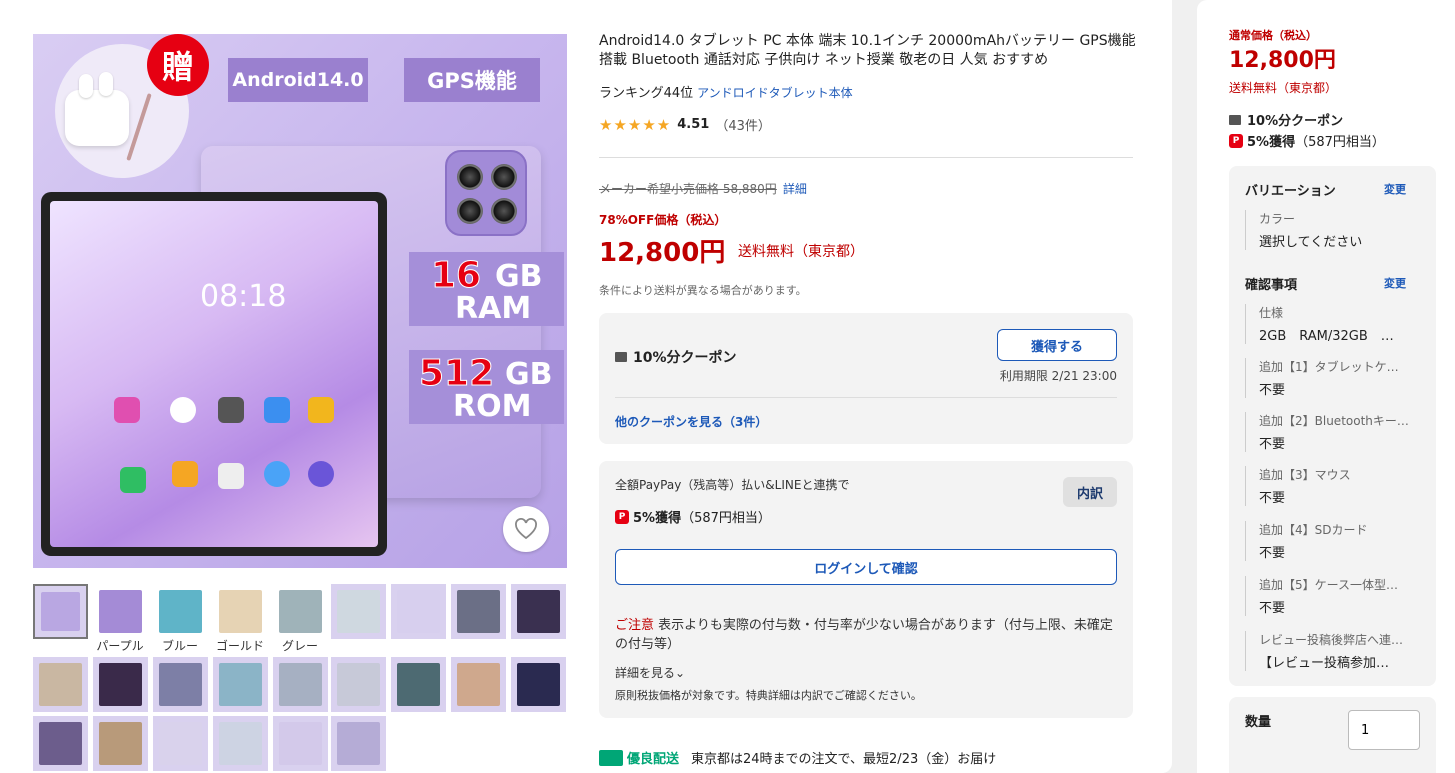 The image size is (1455, 773). Describe the element at coordinates (685, 358) in the screenshot. I see `coupon-title-text: 10%分クーポン` at that location.